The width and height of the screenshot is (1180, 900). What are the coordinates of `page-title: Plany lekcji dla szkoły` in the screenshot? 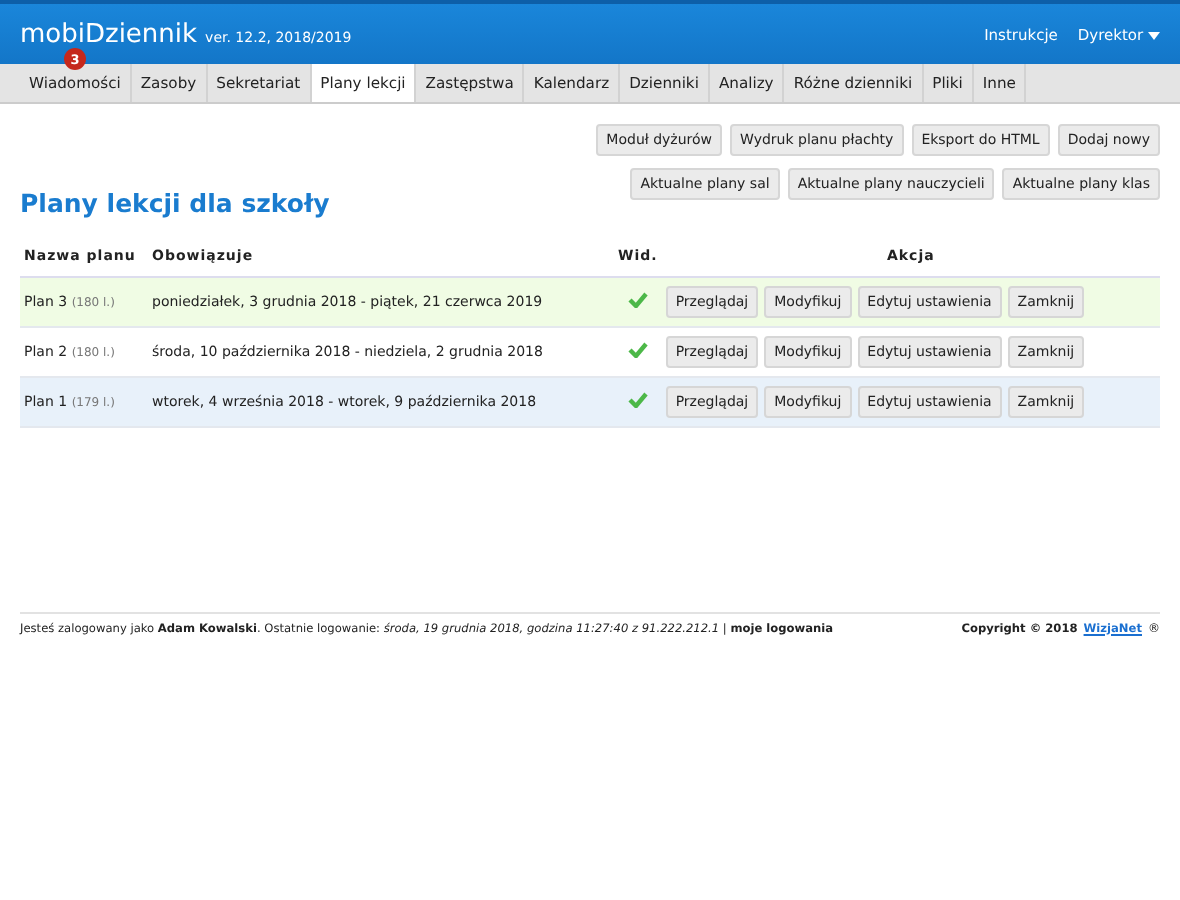 It's located at (176, 203).